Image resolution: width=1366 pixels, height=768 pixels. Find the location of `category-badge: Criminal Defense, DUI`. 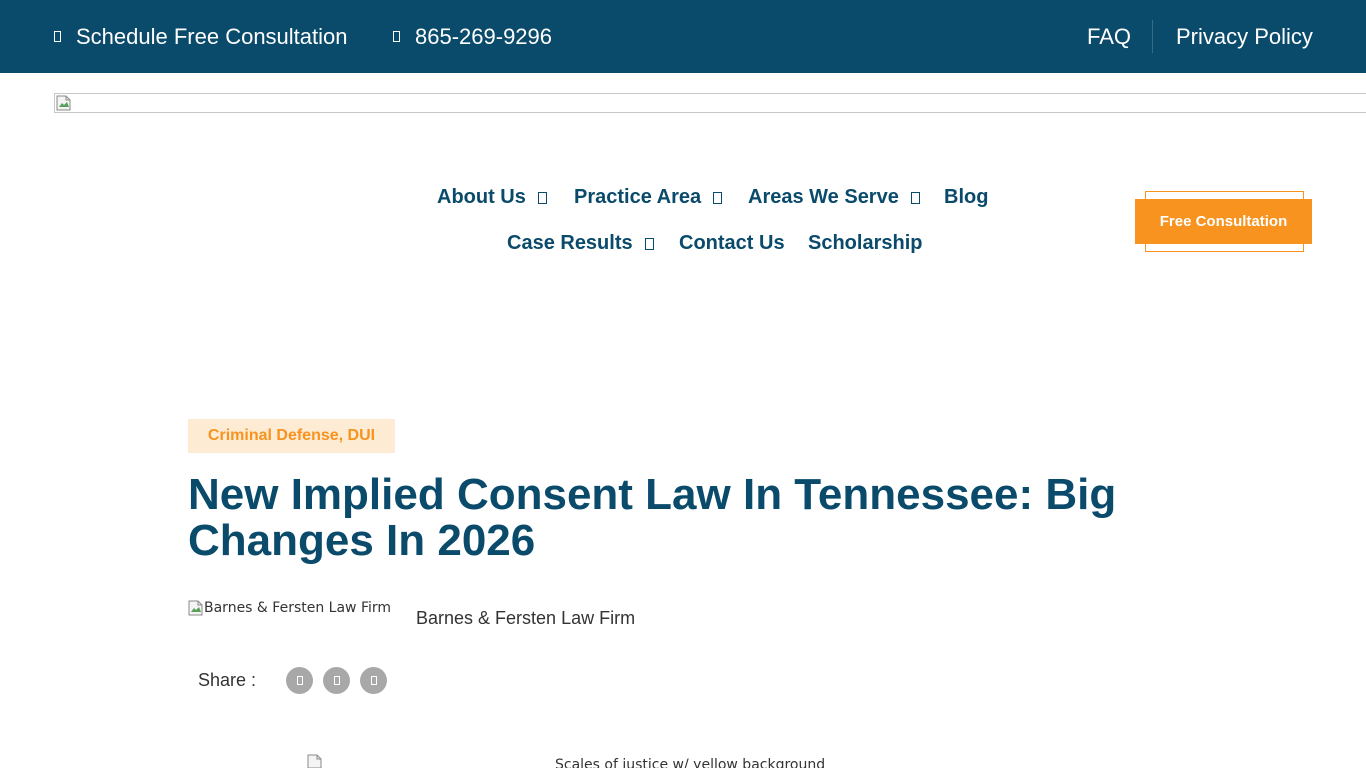

category-badge: Criminal Defense, DUI is located at coordinates (291, 436).